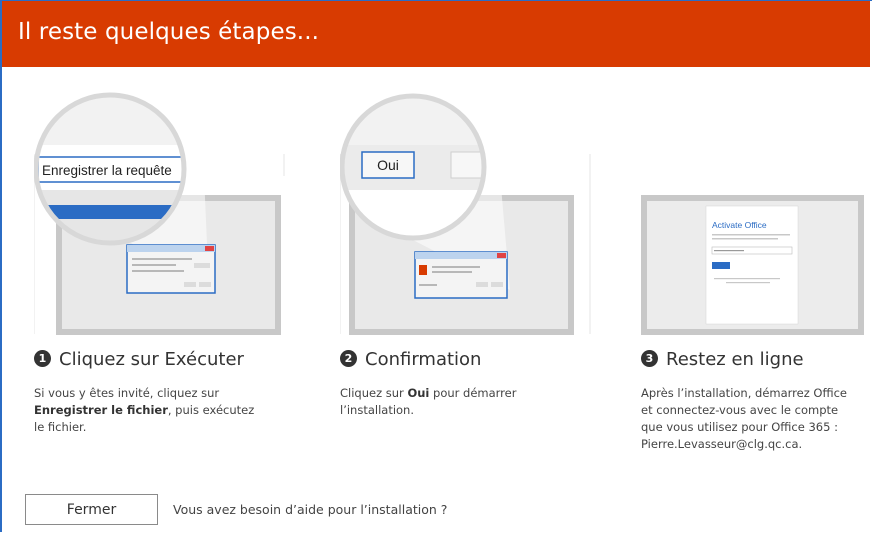 This screenshot has height=533, width=872. What do you see at coordinates (374, 393) in the screenshot?
I see `step-2-desc-before: Cliquez sur` at bounding box center [374, 393].